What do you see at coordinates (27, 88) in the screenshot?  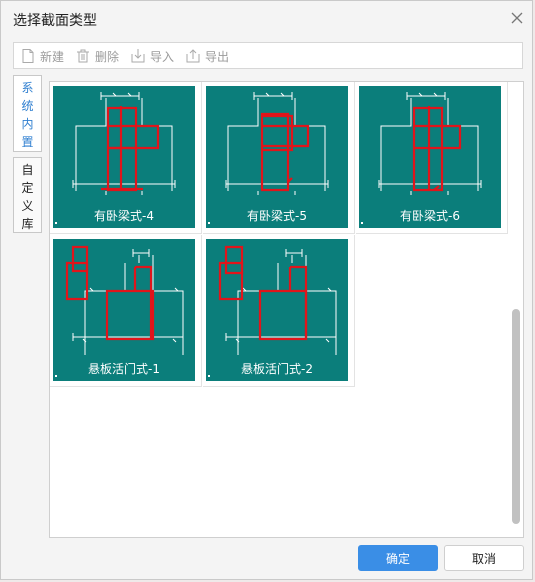 I see `tab-char: 系` at bounding box center [27, 88].